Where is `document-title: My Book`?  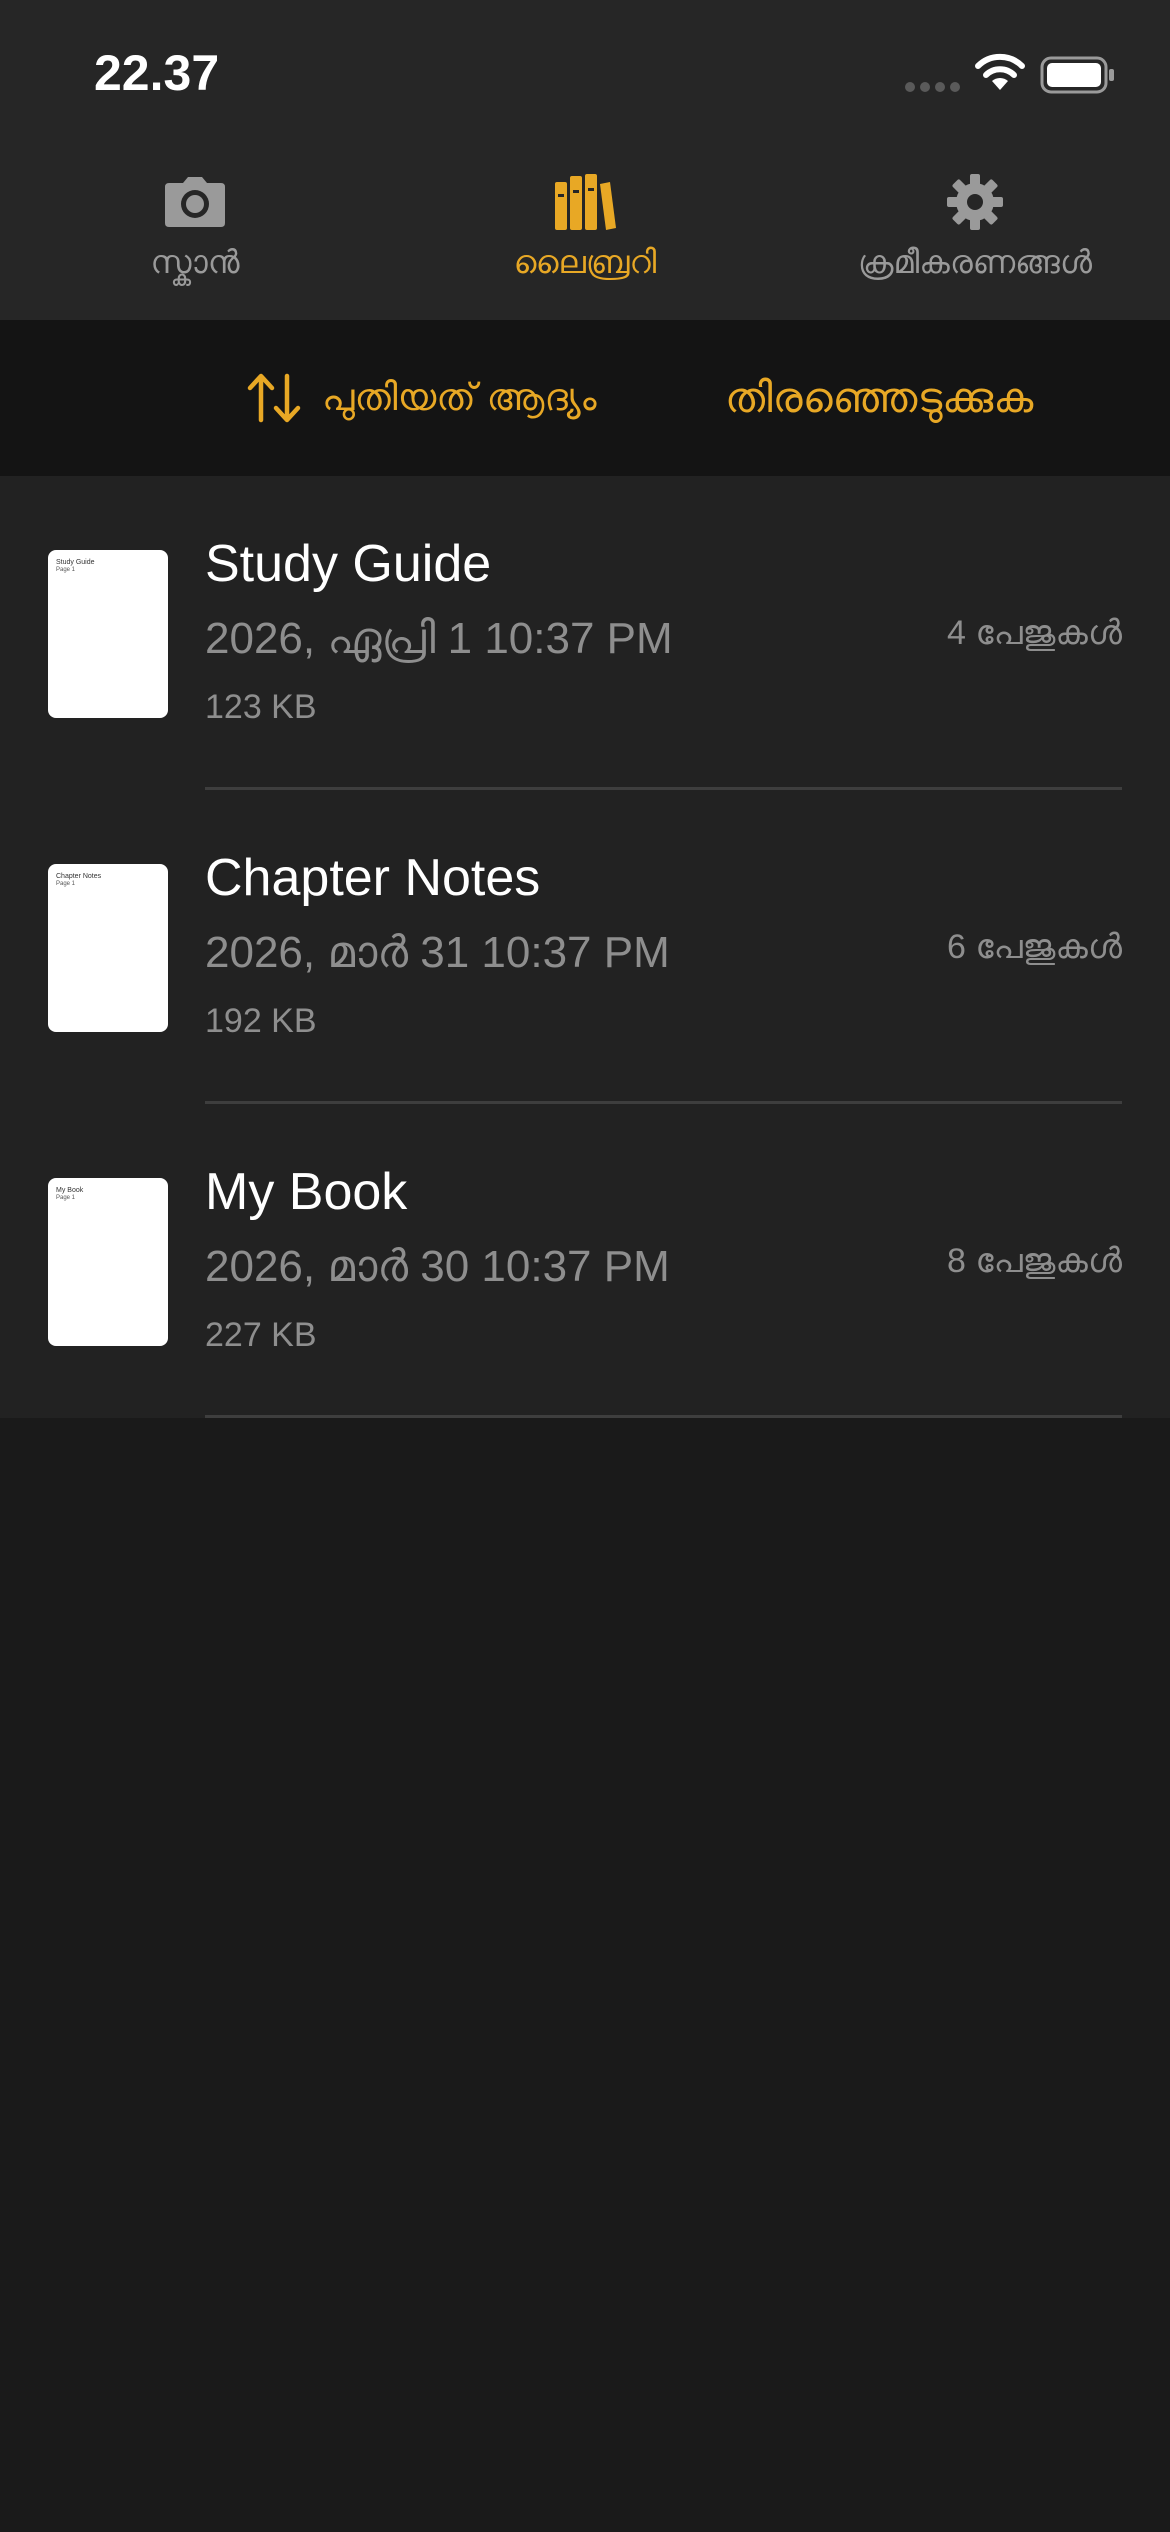 document-title: My Book is located at coordinates (306, 1192).